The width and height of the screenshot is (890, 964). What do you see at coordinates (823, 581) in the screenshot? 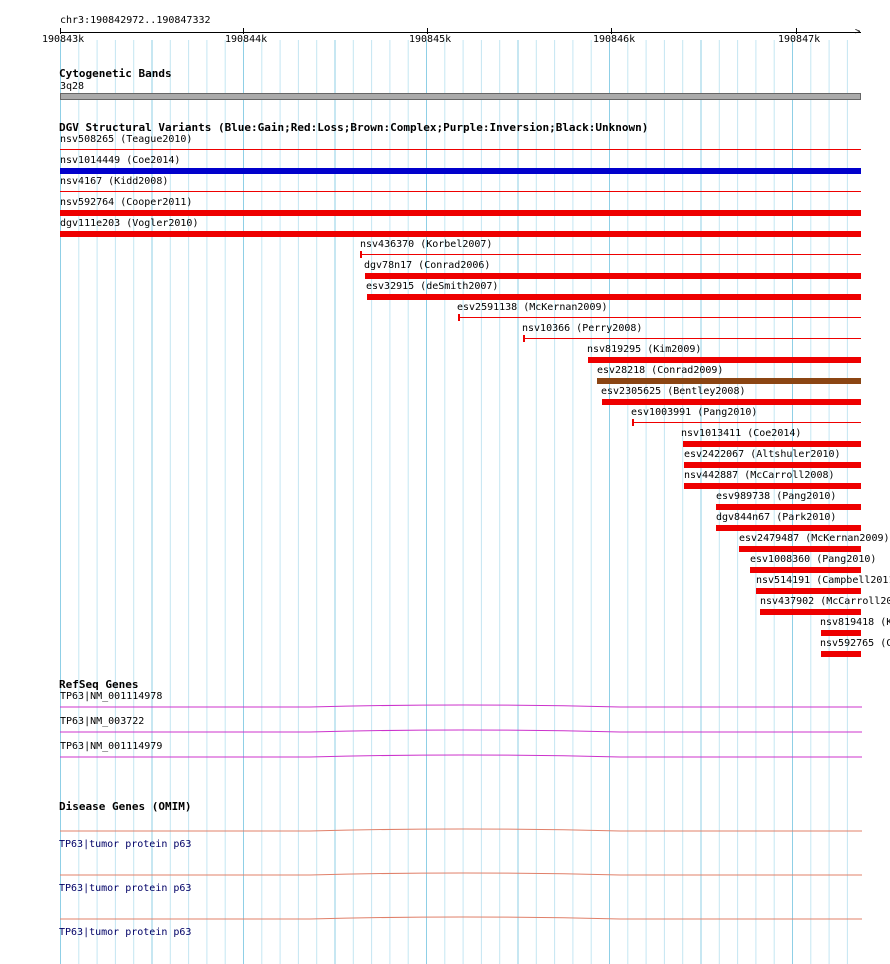
I see `variant-label: nsv514191 (Campbell2011` at bounding box center [823, 581].